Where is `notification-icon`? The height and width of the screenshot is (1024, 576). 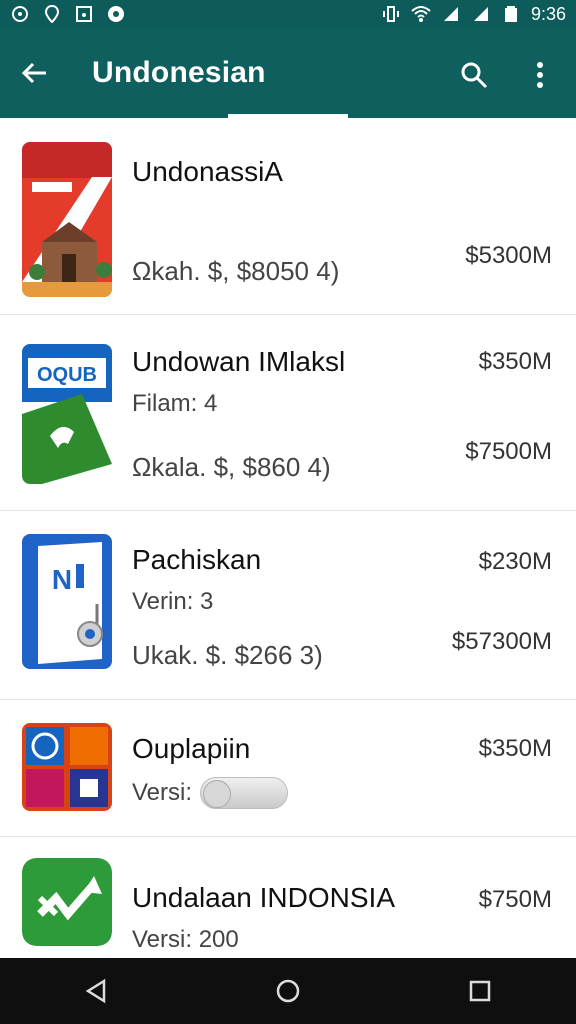 notification-icon is located at coordinates (20, 14).